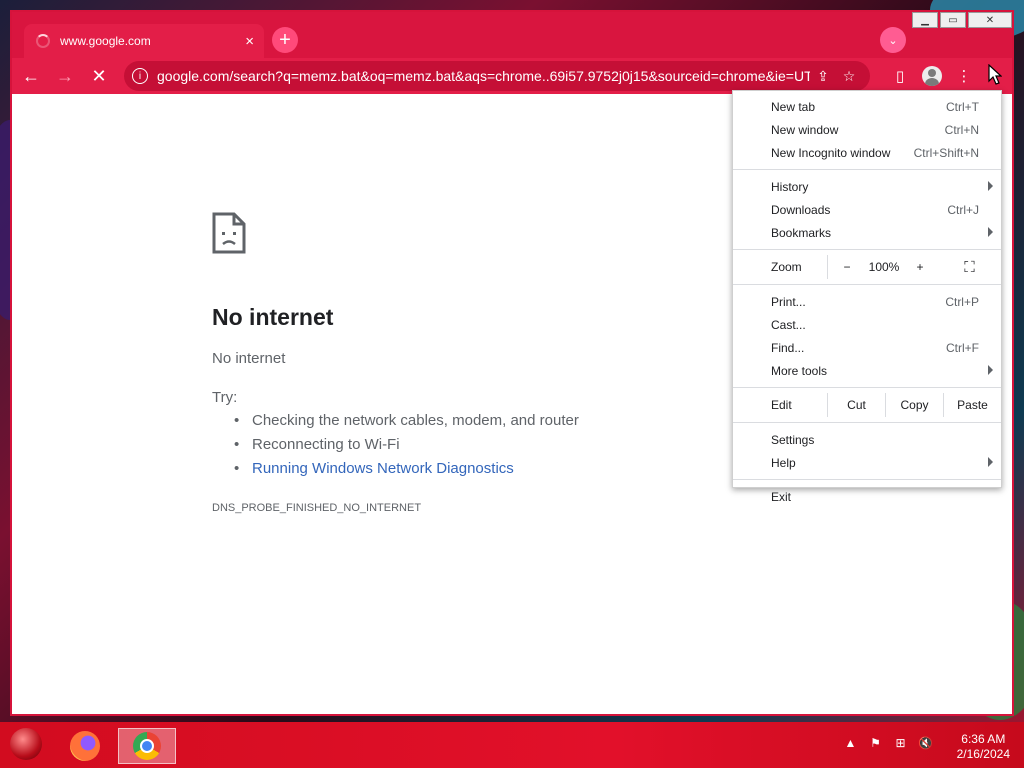 The height and width of the screenshot is (768, 1024). I want to click on start-button, so click(26, 744).